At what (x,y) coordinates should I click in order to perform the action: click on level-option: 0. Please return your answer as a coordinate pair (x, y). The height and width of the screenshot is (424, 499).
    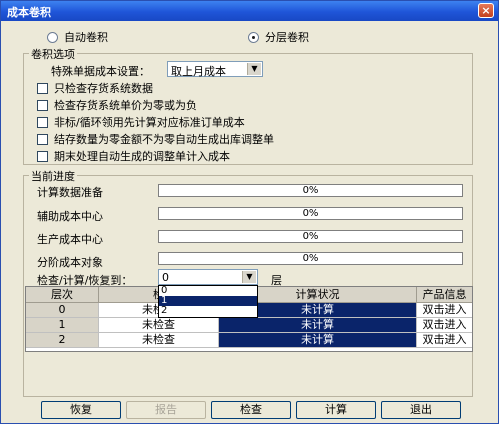
    Looking at the image, I should click on (208, 291).